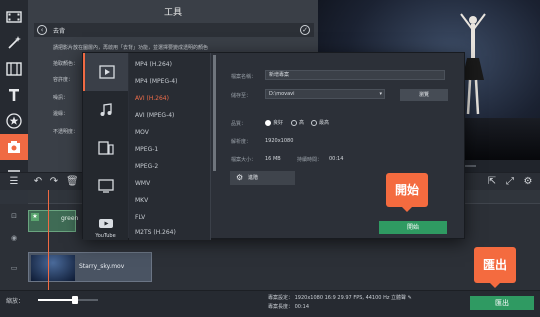 The height and width of the screenshot is (317, 540). Describe the element at coordinates (279, 141) in the screenshot. I see `resolution-value: 1920x1080` at that location.